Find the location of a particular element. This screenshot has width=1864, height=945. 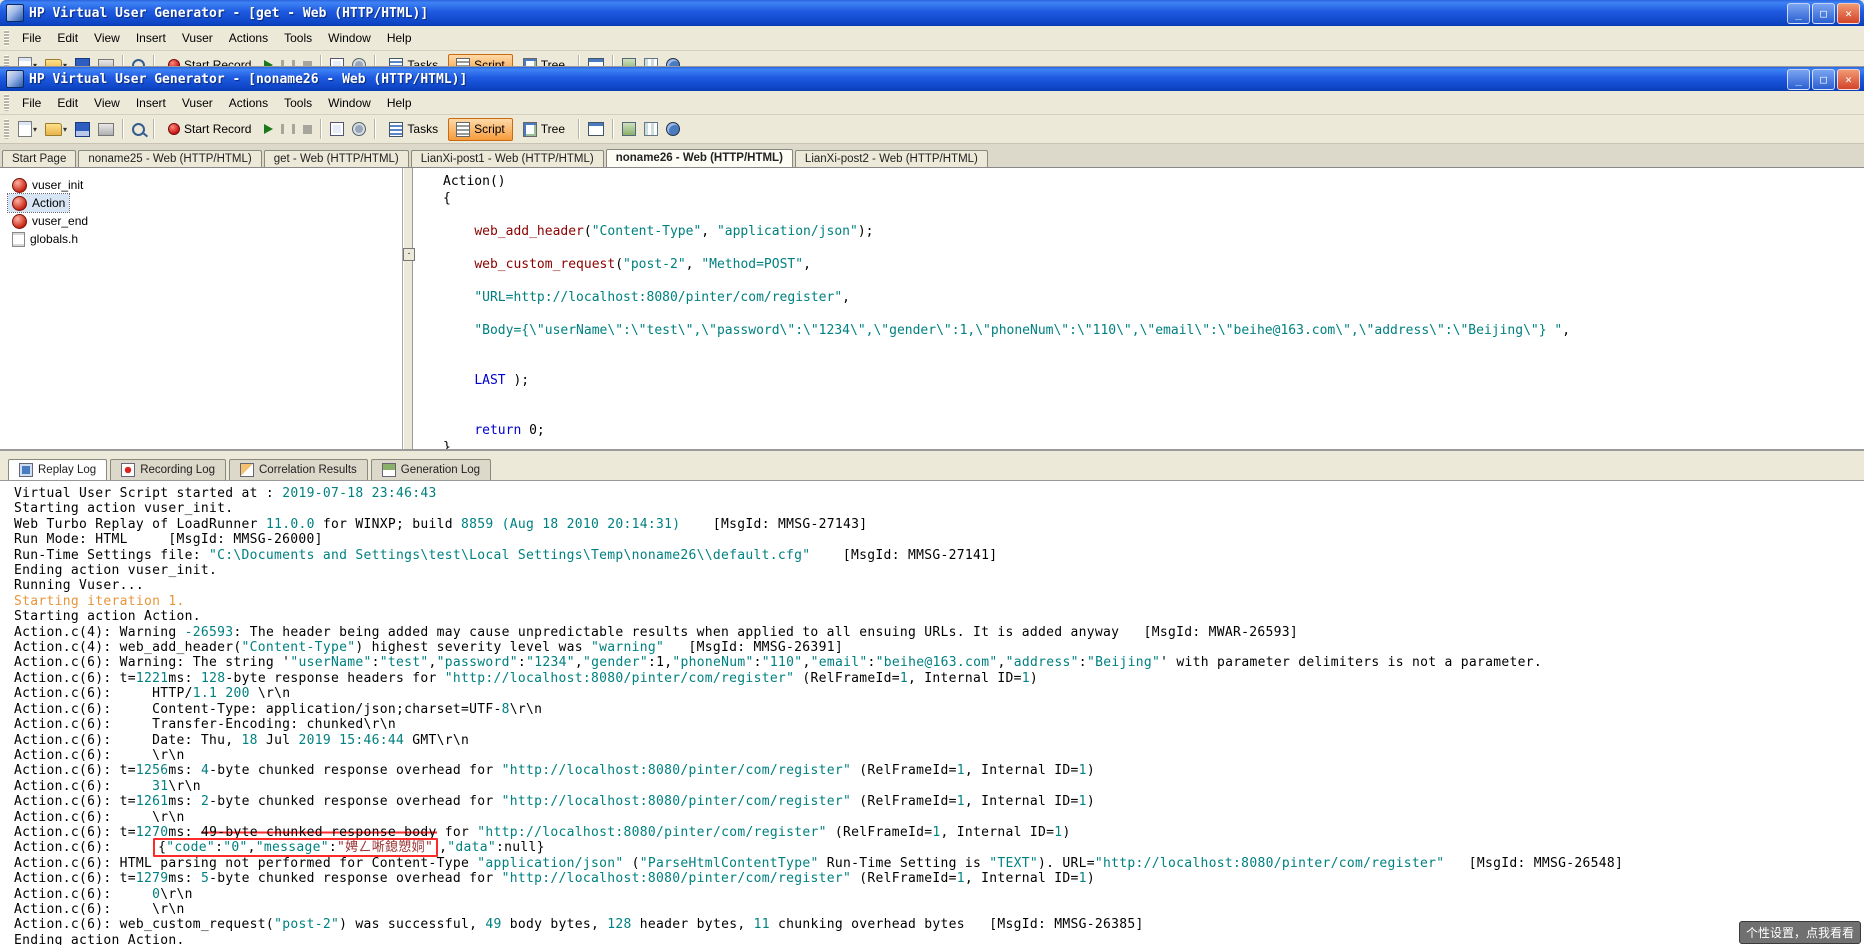

tab-get-web-http-html-: get - Web (HTTP/HTML) is located at coordinates (336, 158).